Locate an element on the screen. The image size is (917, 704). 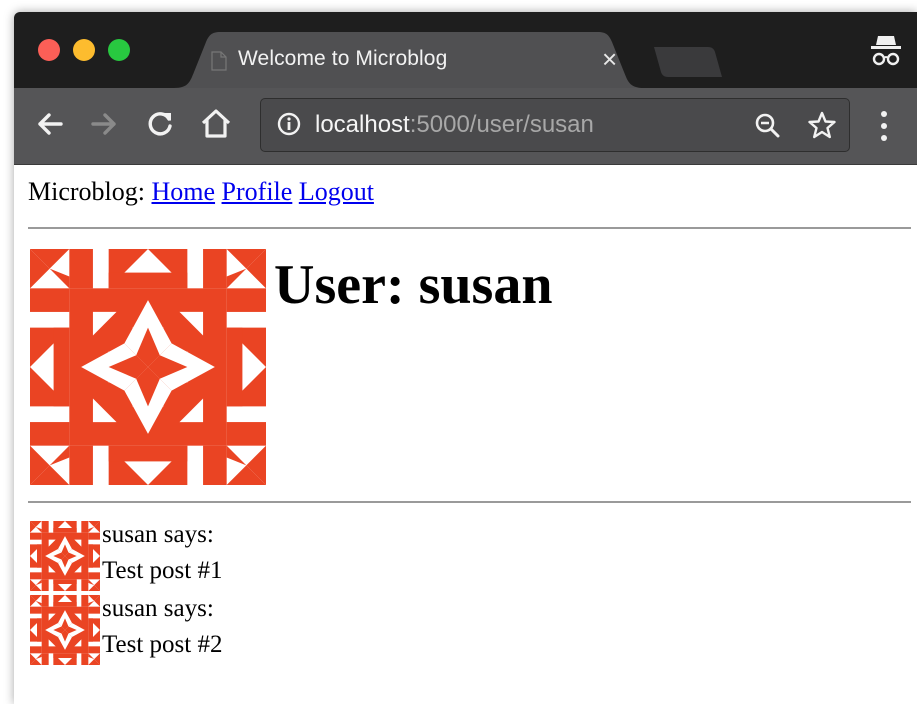
bookmark-star-icon is located at coordinates (822, 125).